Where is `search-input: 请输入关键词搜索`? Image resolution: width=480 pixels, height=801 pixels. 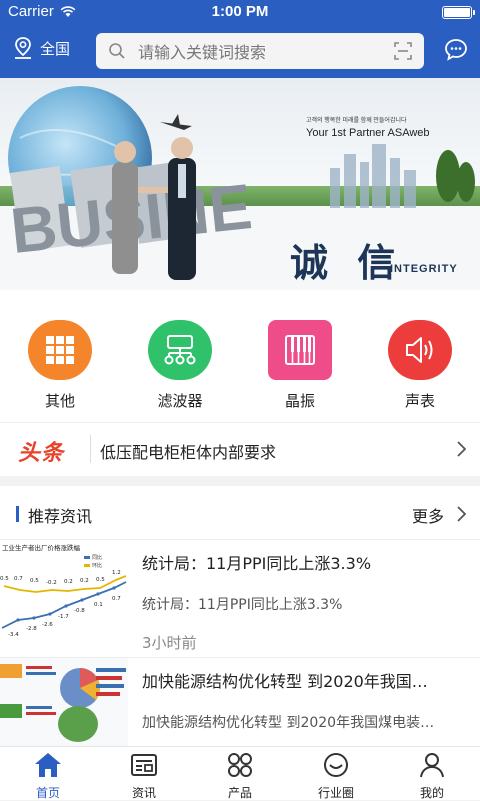
search-input: 请输入关键词搜索 is located at coordinates (260, 51).